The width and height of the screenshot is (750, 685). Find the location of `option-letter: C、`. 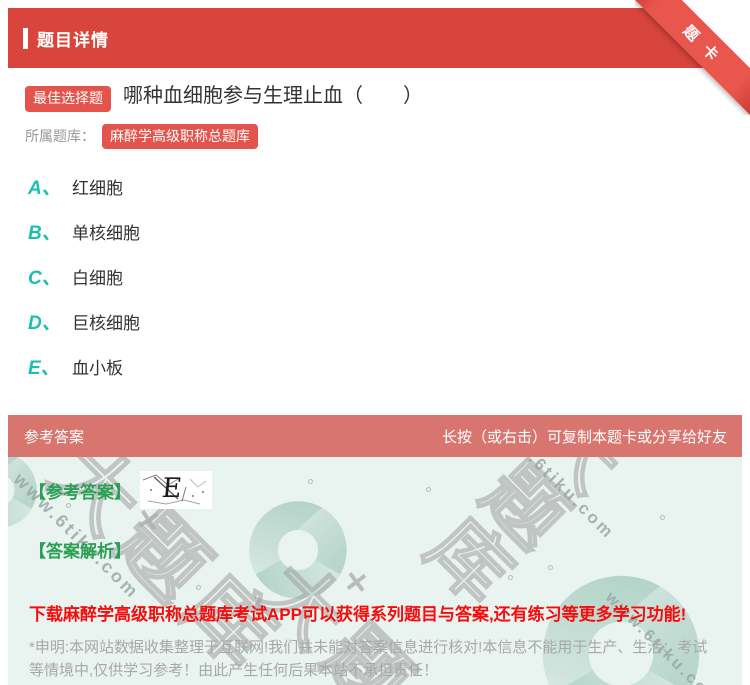

option-letter: C、 is located at coordinates (44, 278).